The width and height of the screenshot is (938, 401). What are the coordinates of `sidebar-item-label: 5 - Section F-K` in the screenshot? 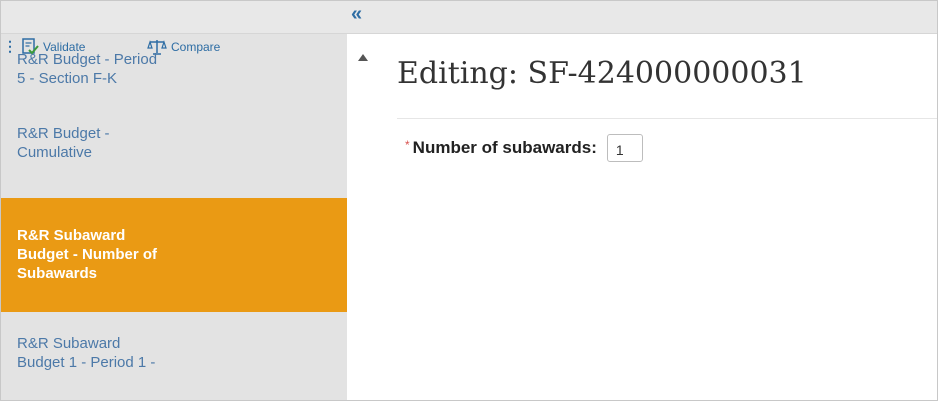 It's located at (67, 78).